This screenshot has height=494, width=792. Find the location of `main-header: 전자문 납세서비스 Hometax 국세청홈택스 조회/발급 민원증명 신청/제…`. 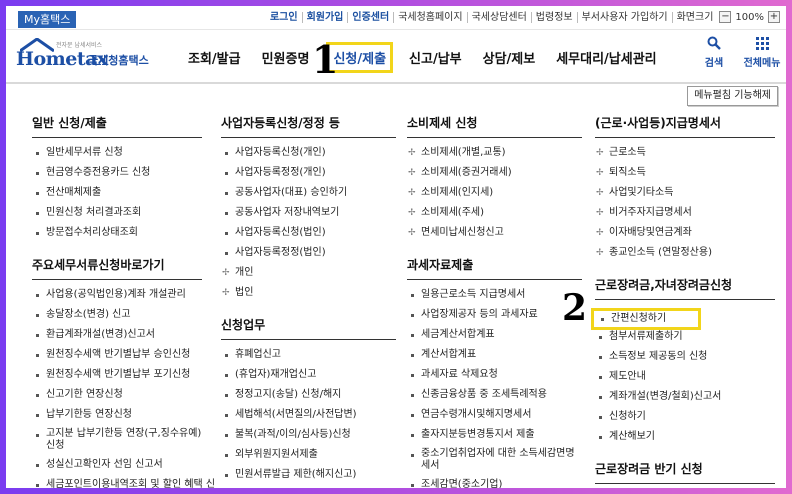

main-header: 전자문 납세서비스 Hometax 국세청홈택스 조회/발급 민원증명 신청/제… is located at coordinates (396, 57).